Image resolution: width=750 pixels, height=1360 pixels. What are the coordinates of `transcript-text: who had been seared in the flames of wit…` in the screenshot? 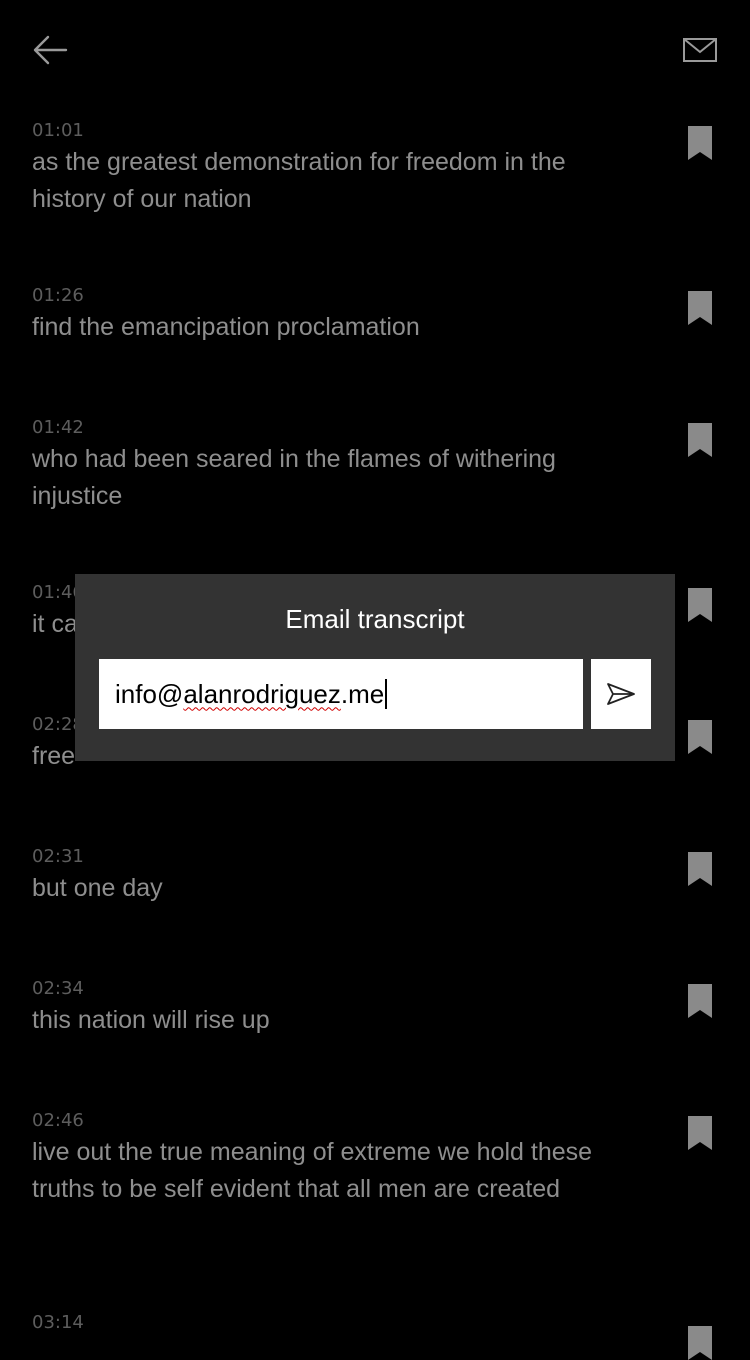 It's located at (294, 477).